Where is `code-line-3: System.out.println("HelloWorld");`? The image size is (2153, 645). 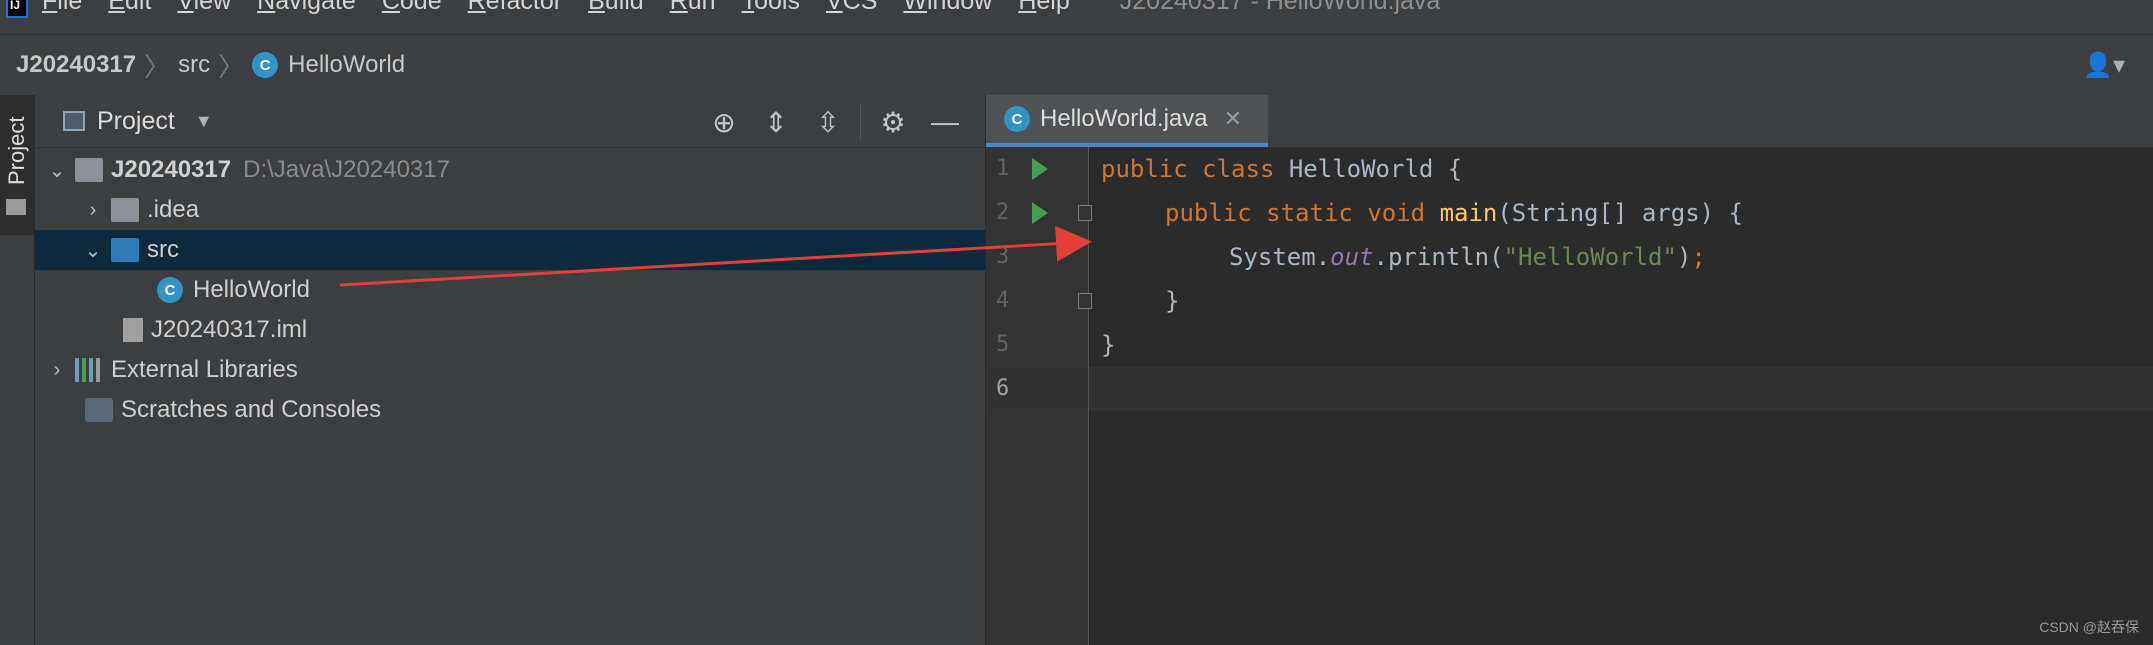 code-line-3: System.out.println("HelloWorld"); is located at coordinates (1467, 257).